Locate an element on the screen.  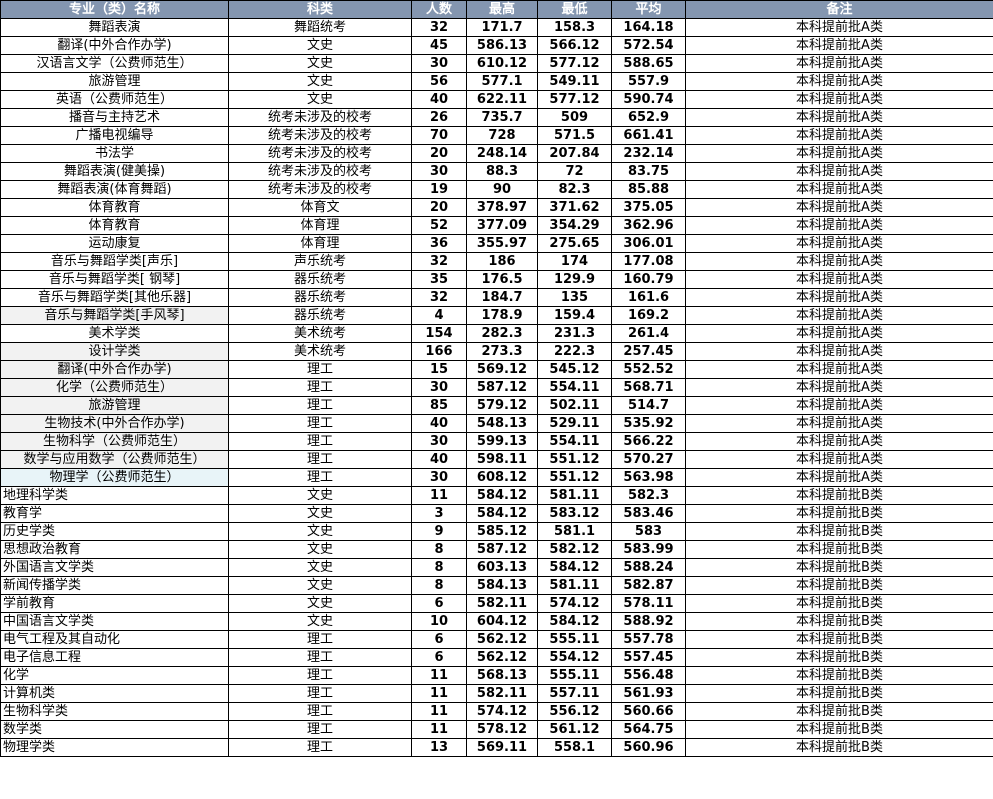
highest-score-cell: 728 is located at coordinates (502, 135).